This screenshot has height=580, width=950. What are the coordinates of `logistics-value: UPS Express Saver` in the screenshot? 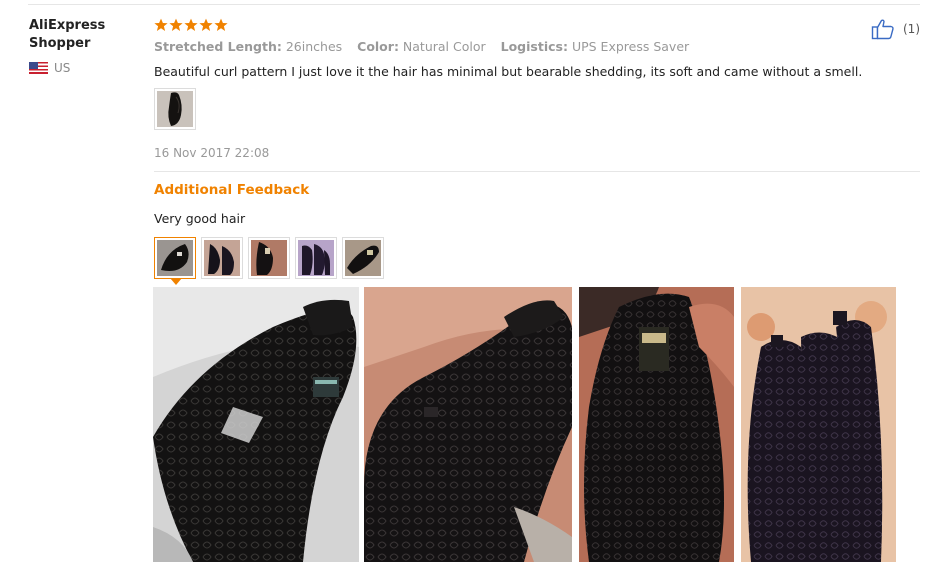 It's located at (630, 46).